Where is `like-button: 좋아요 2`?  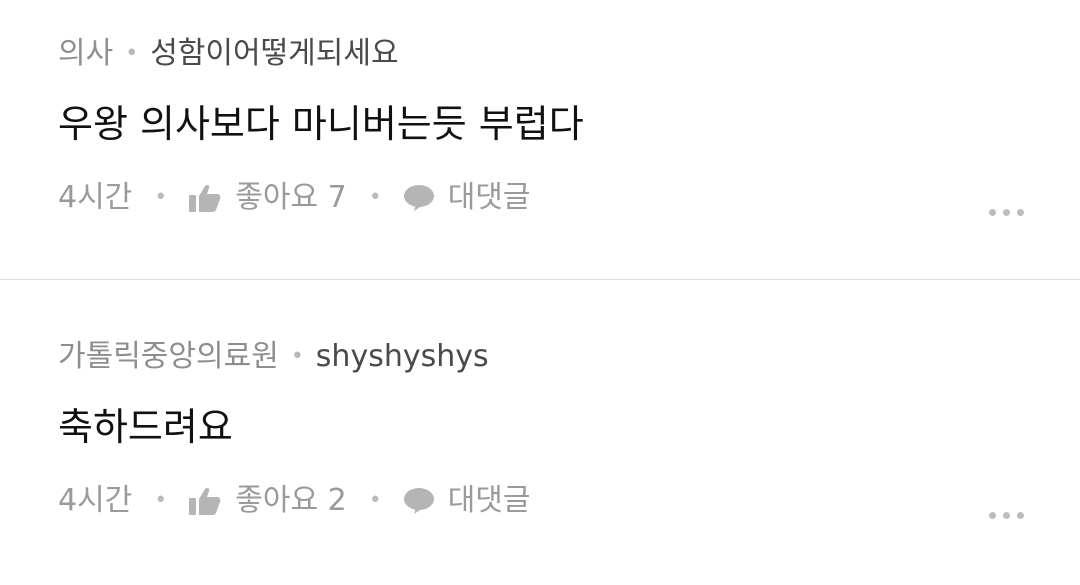
like-button: 좋아요 2 is located at coordinates (268, 501).